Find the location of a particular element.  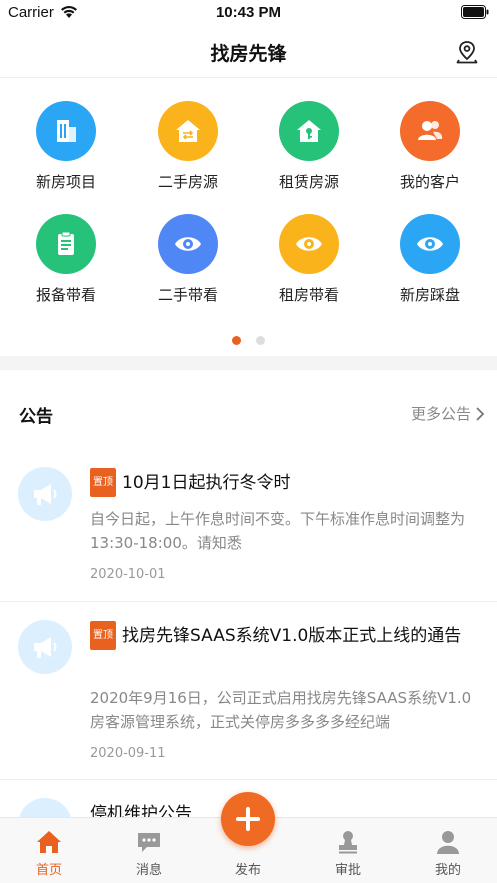

shortcut-second-hand-listings: 二手房源 is located at coordinates (188, 146).